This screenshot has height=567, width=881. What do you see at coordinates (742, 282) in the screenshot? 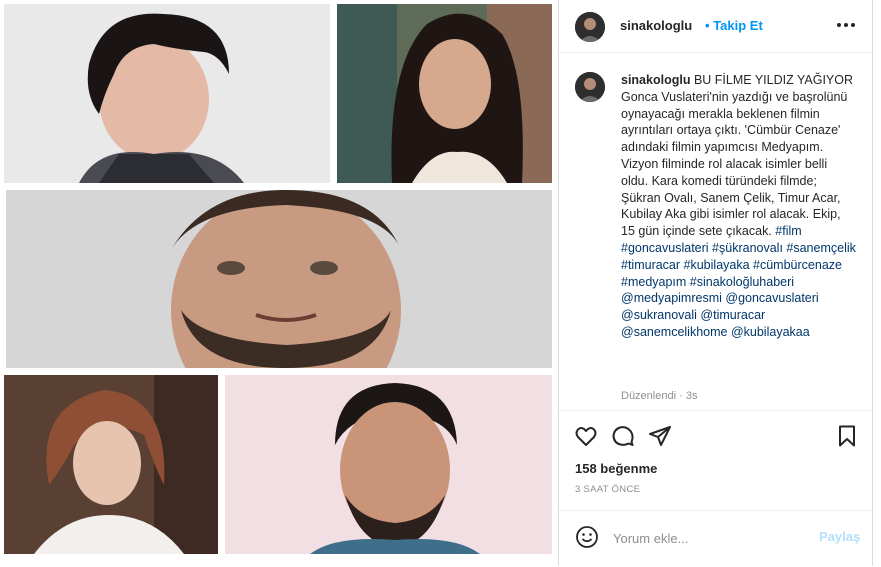
I see `hashtag-link: #sinakoloğluhaberi` at bounding box center [742, 282].